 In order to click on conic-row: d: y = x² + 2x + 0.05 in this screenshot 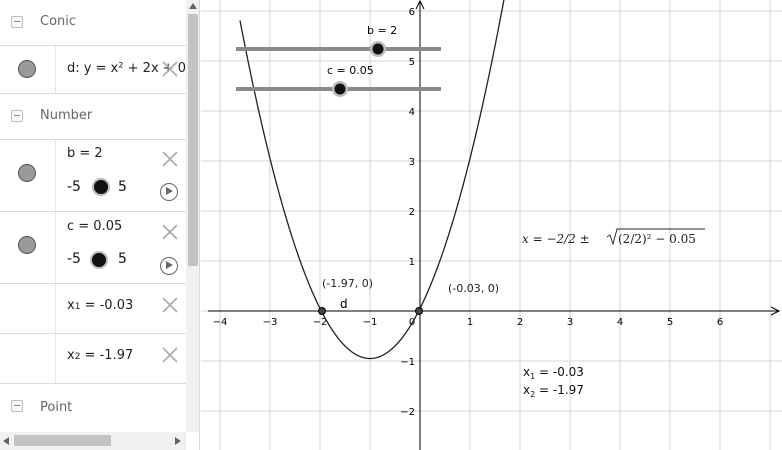, I will do `click(99, 70)`.